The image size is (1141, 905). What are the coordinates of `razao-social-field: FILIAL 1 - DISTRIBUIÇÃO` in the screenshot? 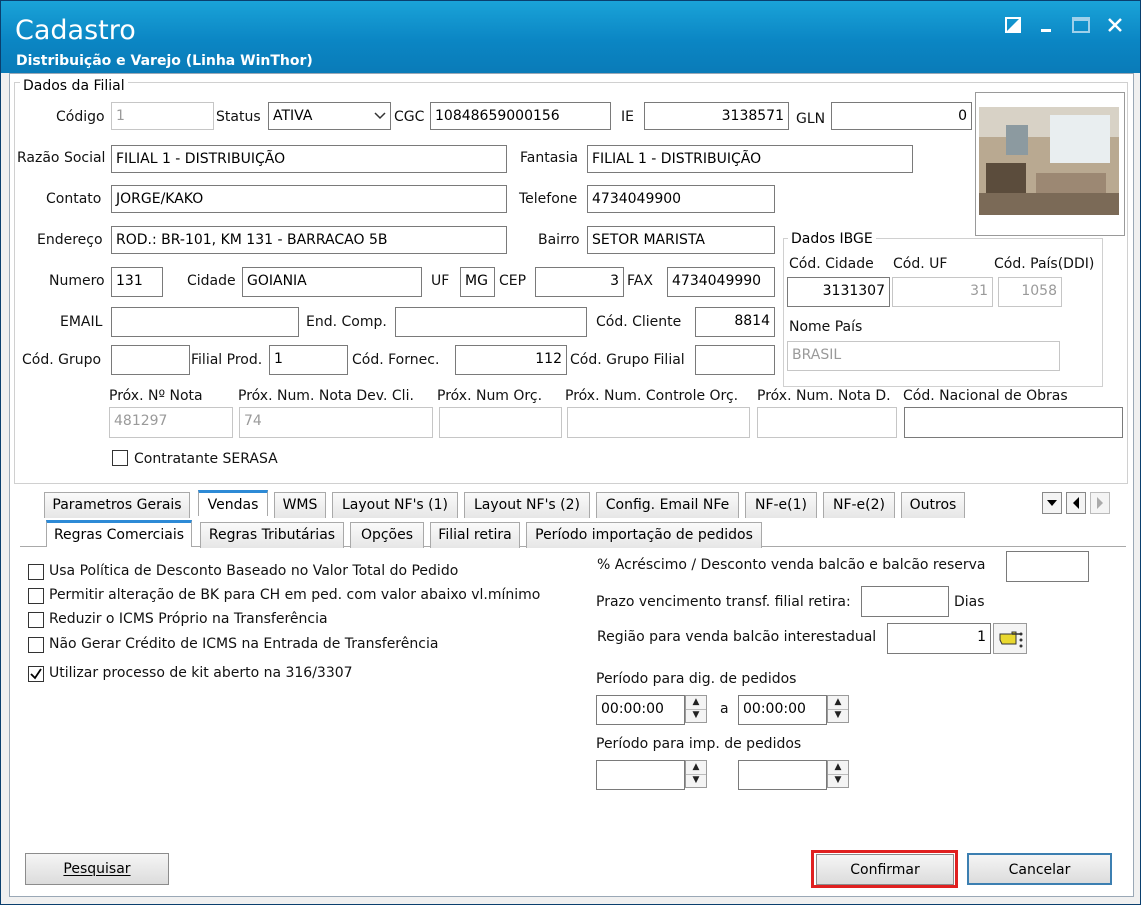 It's located at (309, 159).